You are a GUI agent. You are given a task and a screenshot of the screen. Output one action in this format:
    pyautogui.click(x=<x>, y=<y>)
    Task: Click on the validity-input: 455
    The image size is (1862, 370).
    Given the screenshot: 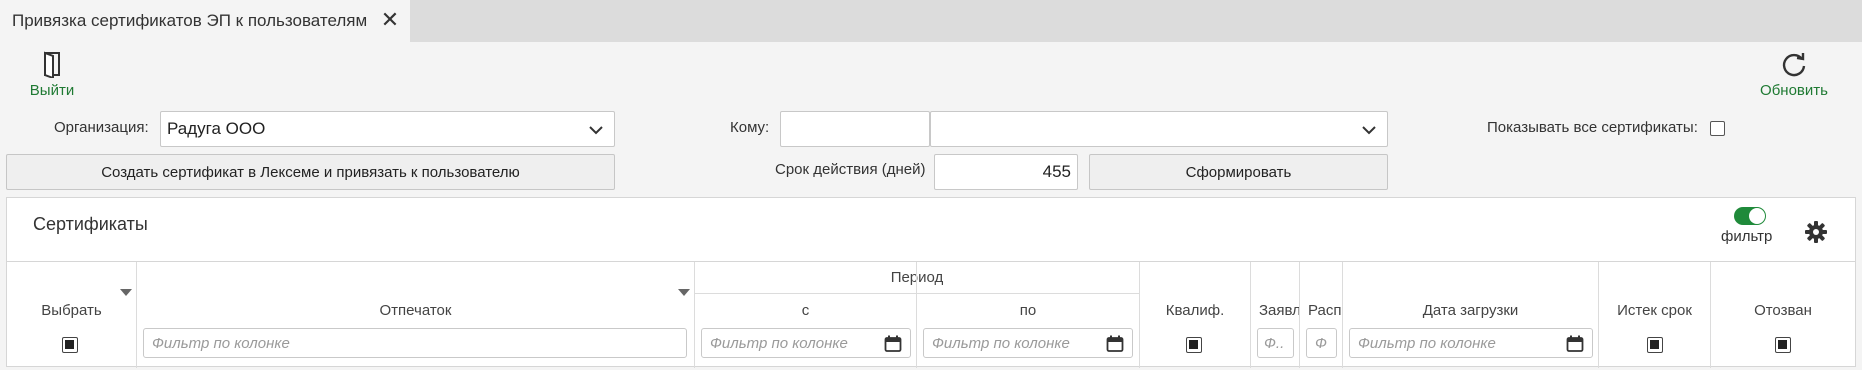 What is the action you would take?
    pyautogui.click(x=1006, y=172)
    